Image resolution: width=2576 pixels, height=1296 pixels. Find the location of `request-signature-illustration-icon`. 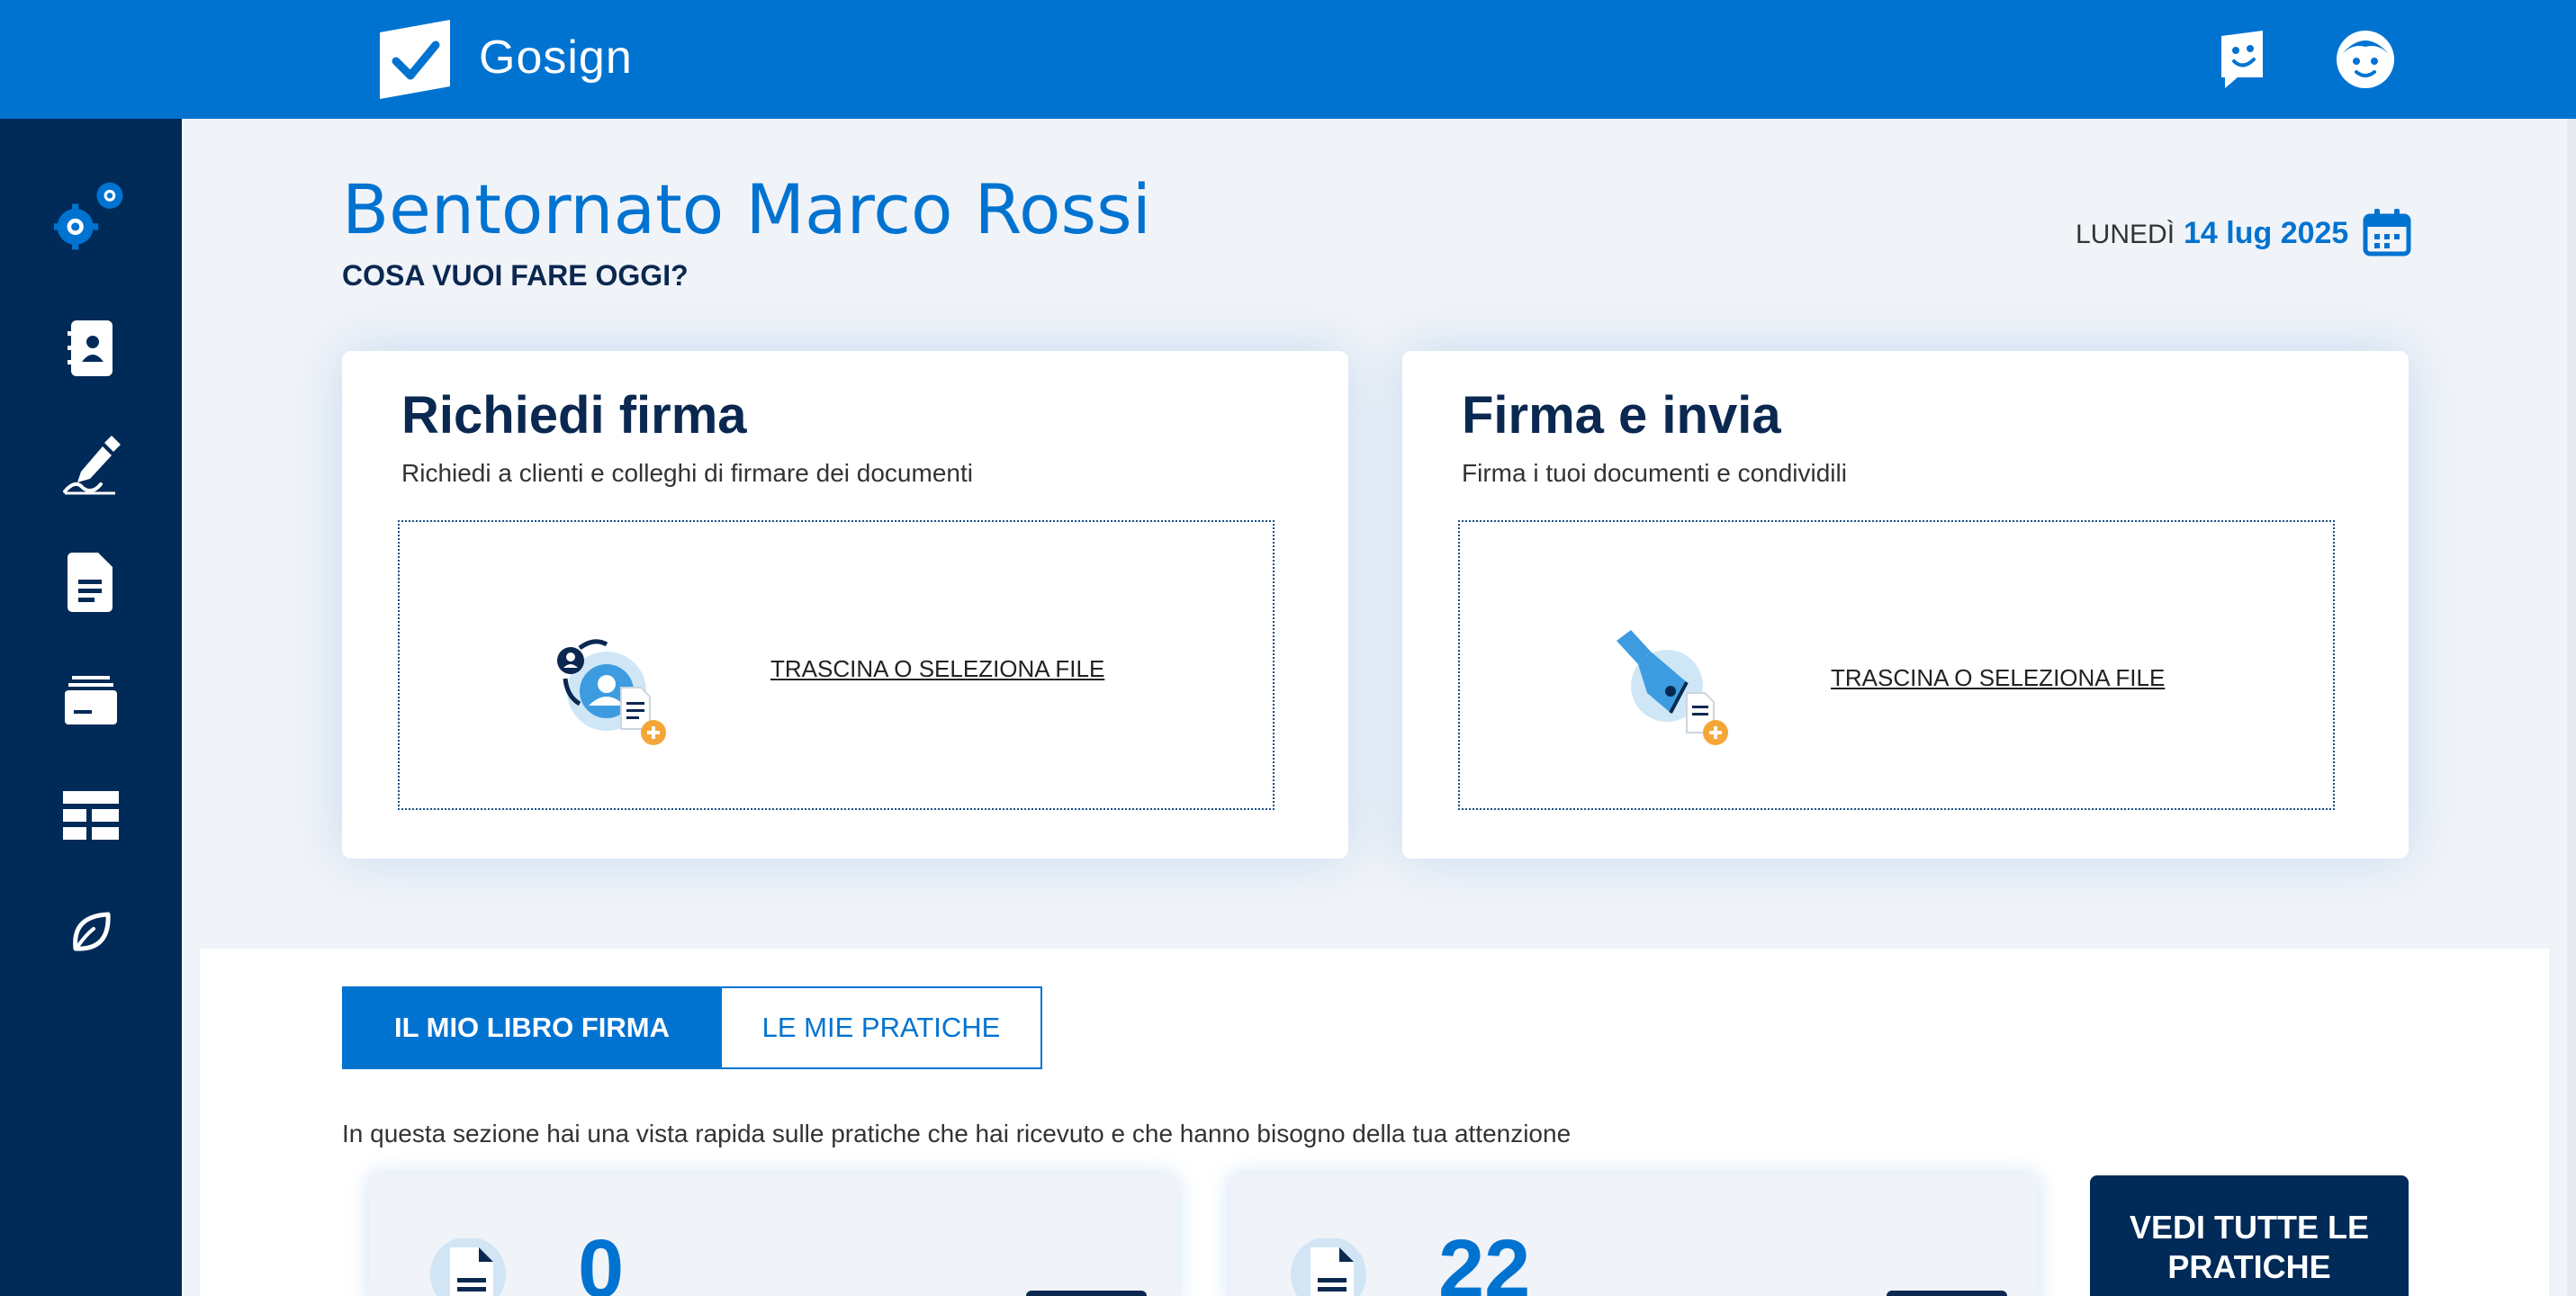

request-signature-illustration-icon is located at coordinates (611, 691).